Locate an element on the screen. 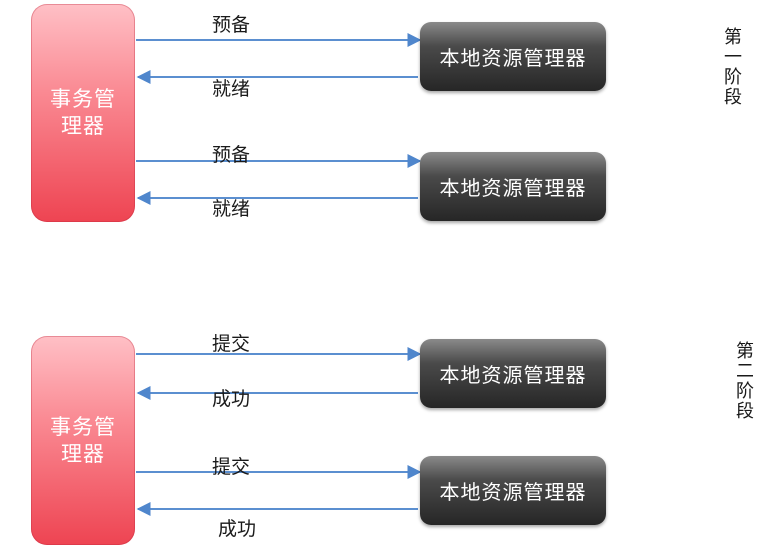  phase2-label: 第二阶段 is located at coordinates (745, 381).